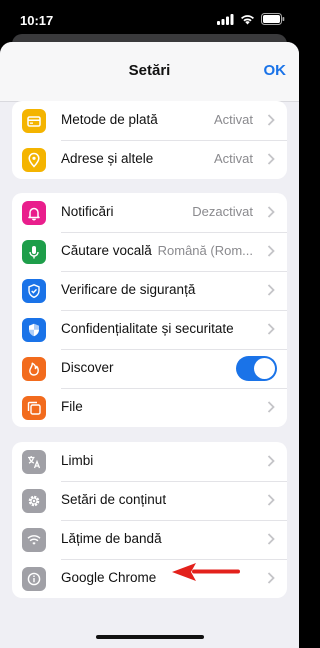  I want to click on settings-row-label: Verificare de siguranță, so click(128, 289).